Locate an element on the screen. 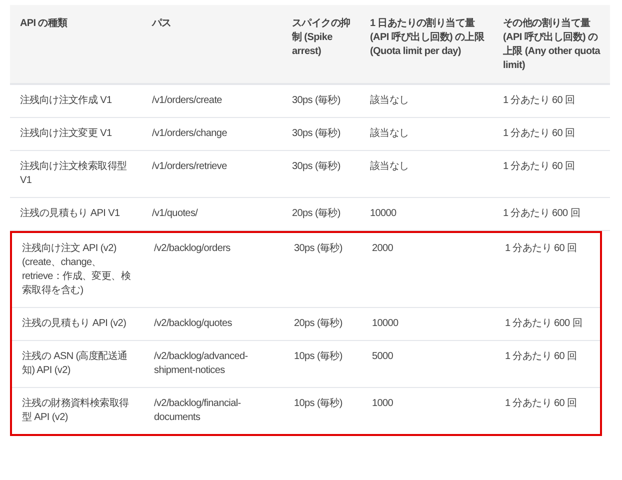  table-cell-text: /v2/backlog/financial-documents is located at coordinates (197, 411).